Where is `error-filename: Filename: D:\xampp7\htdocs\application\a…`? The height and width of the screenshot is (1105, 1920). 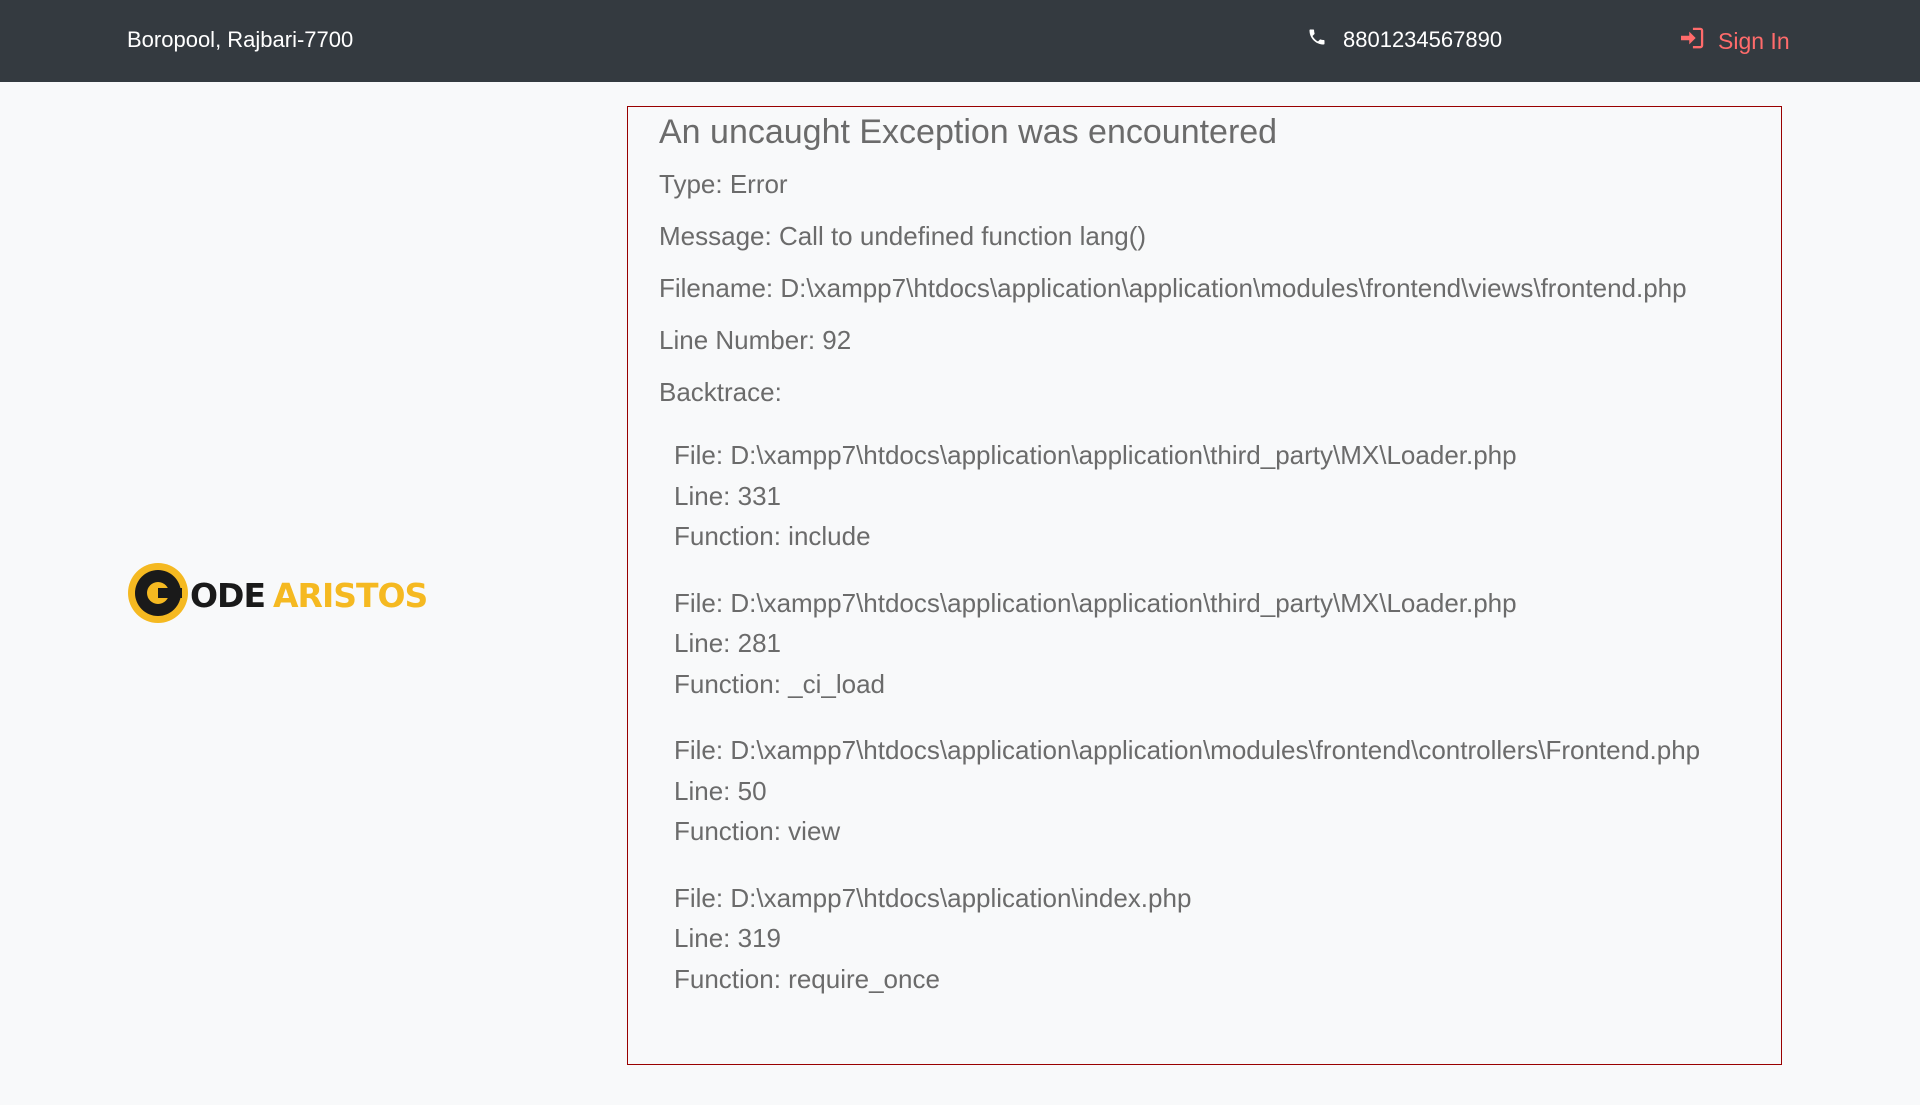 error-filename: Filename: D:\xampp7\htdocs\application\a… is located at coordinates (1173, 288).